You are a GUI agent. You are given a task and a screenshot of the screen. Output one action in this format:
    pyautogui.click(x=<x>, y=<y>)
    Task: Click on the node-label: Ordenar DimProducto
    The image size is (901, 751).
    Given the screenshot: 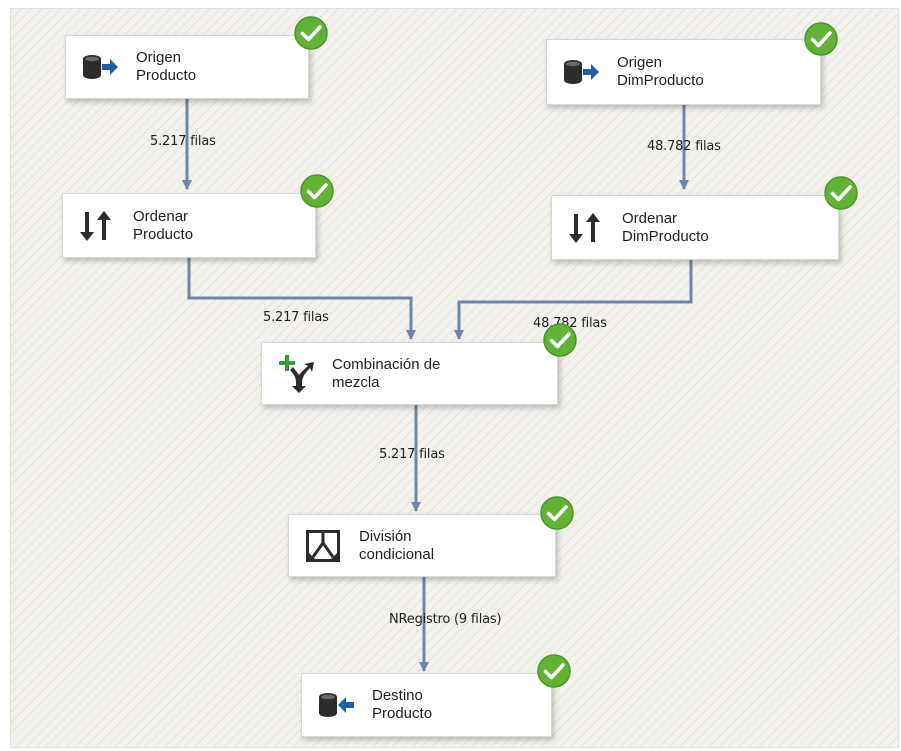 What is the action you would take?
    pyautogui.click(x=665, y=228)
    